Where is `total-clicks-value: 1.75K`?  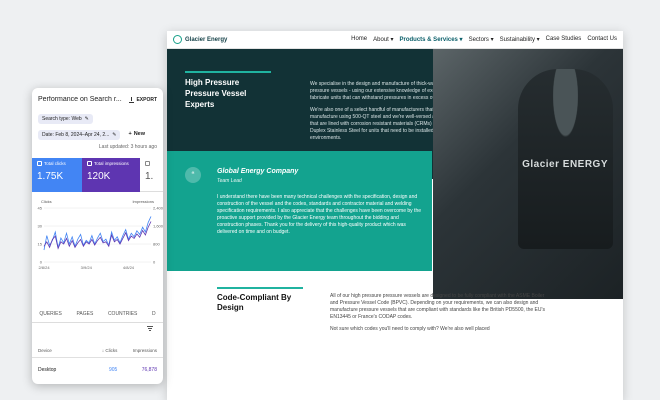 total-clicks-value: 1.75K is located at coordinates (50, 176).